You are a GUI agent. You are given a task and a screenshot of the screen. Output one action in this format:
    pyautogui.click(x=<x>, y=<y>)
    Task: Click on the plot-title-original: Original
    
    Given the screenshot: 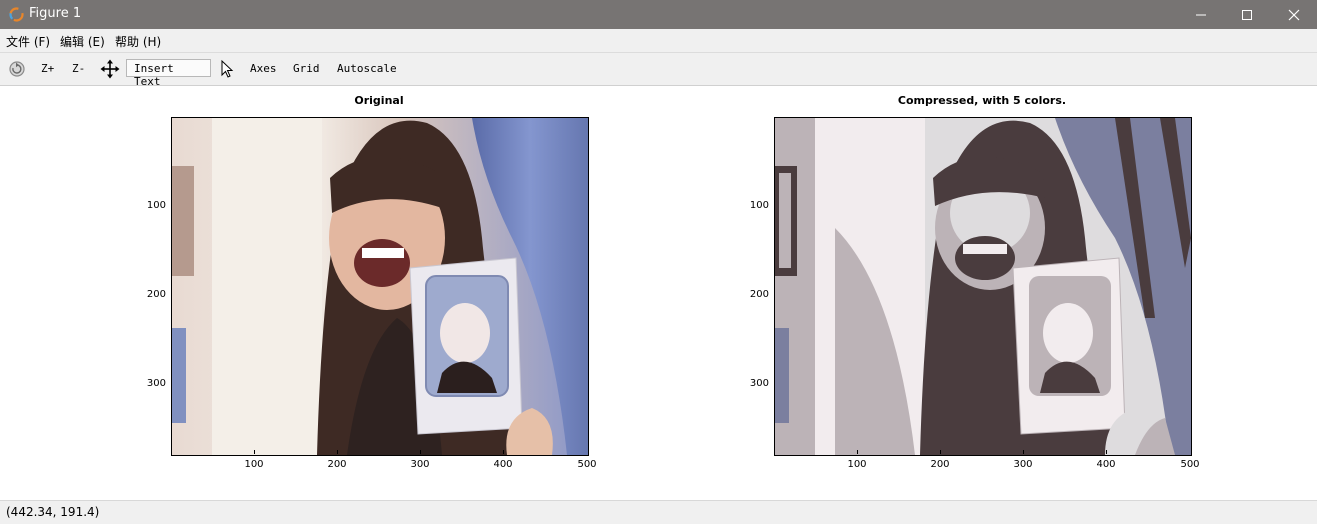 What is the action you would take?
    pyautogui.click(x=379, y=100)
    